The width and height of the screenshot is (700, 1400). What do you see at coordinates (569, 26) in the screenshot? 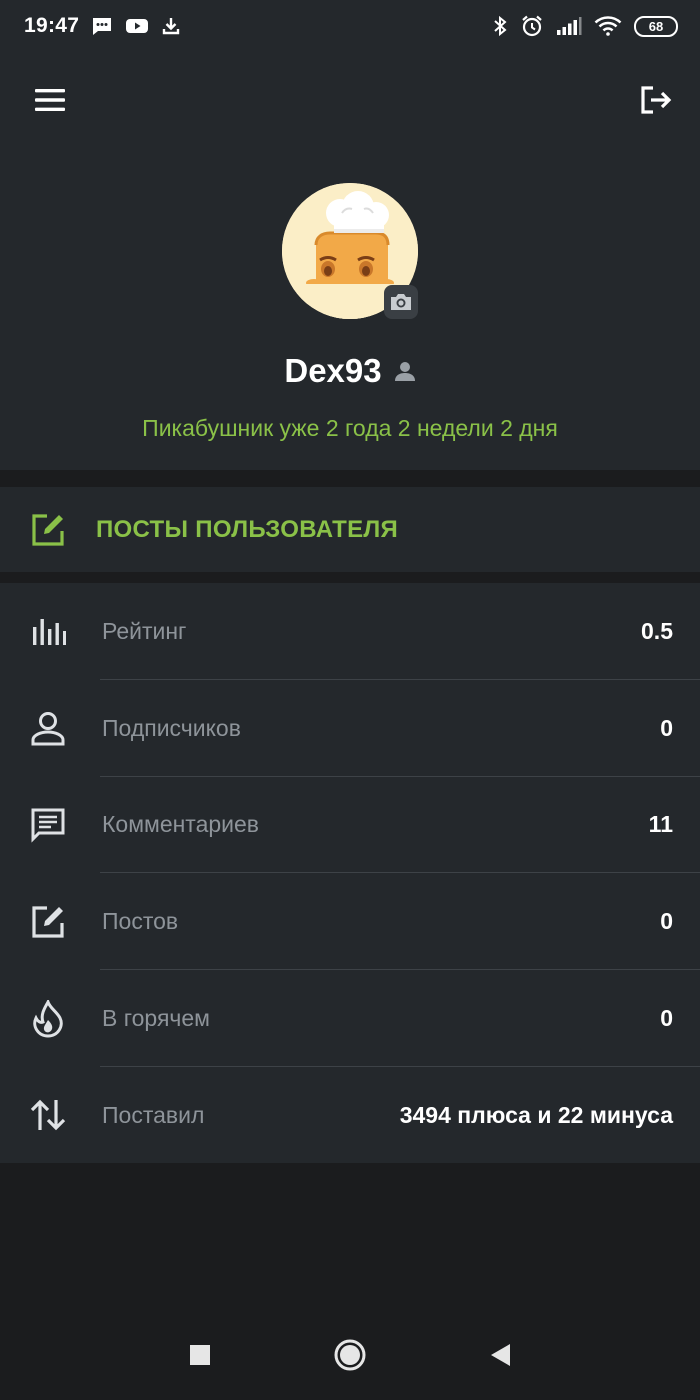
I see `signal-icon` at bounding box center [569, 26].